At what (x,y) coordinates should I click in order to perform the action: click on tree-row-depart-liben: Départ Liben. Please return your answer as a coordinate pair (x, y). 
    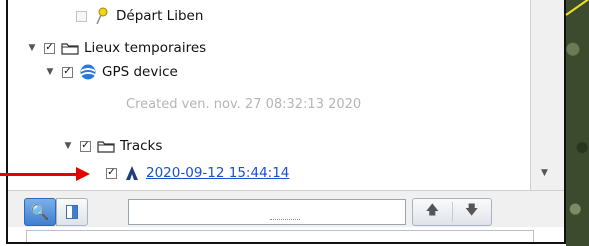
    Looking at the image, I should click on (139, 16).